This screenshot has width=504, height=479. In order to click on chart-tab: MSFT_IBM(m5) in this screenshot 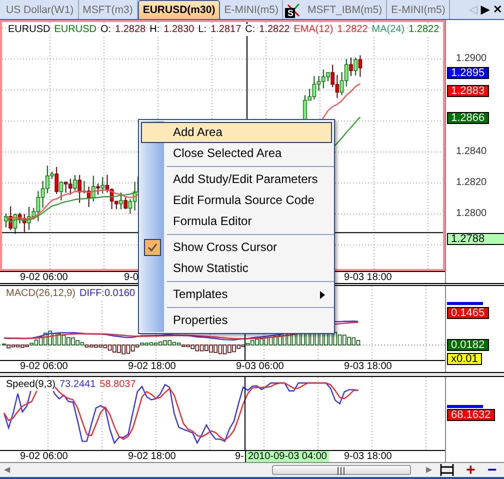, I will do `click(345, 9)`.